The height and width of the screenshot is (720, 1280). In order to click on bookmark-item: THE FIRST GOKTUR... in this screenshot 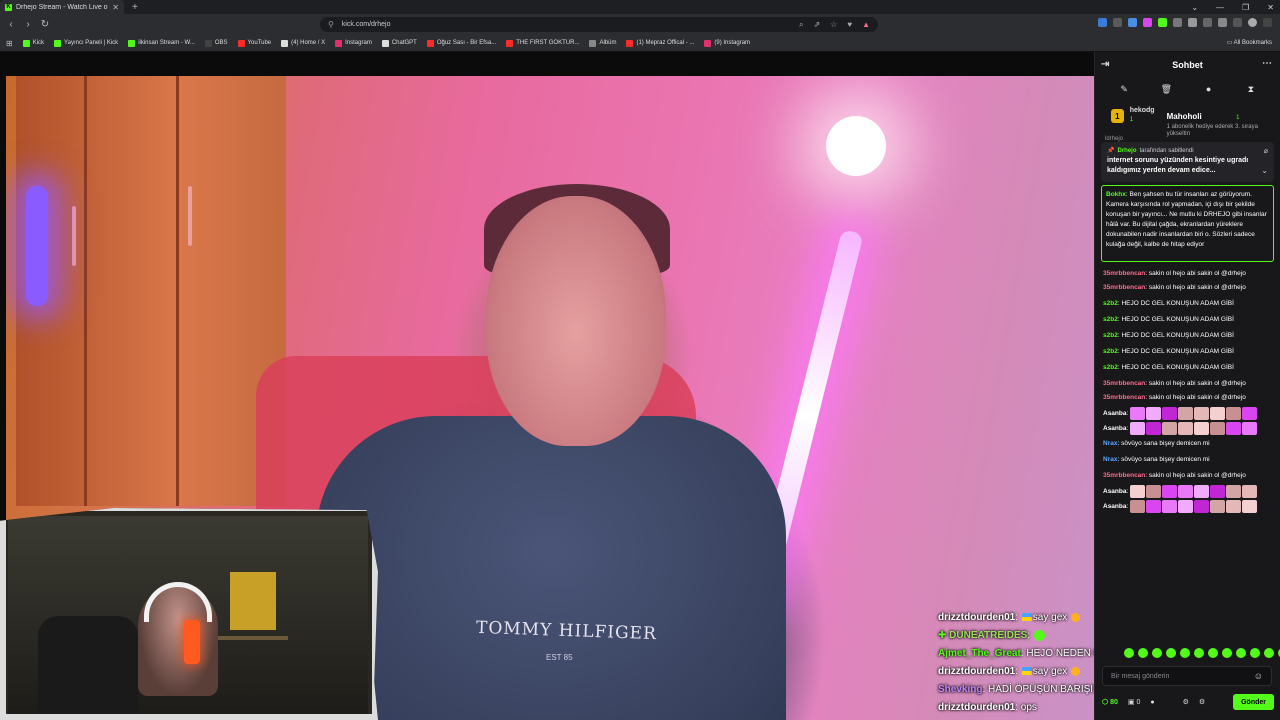, I will do `click(542, 43)`.